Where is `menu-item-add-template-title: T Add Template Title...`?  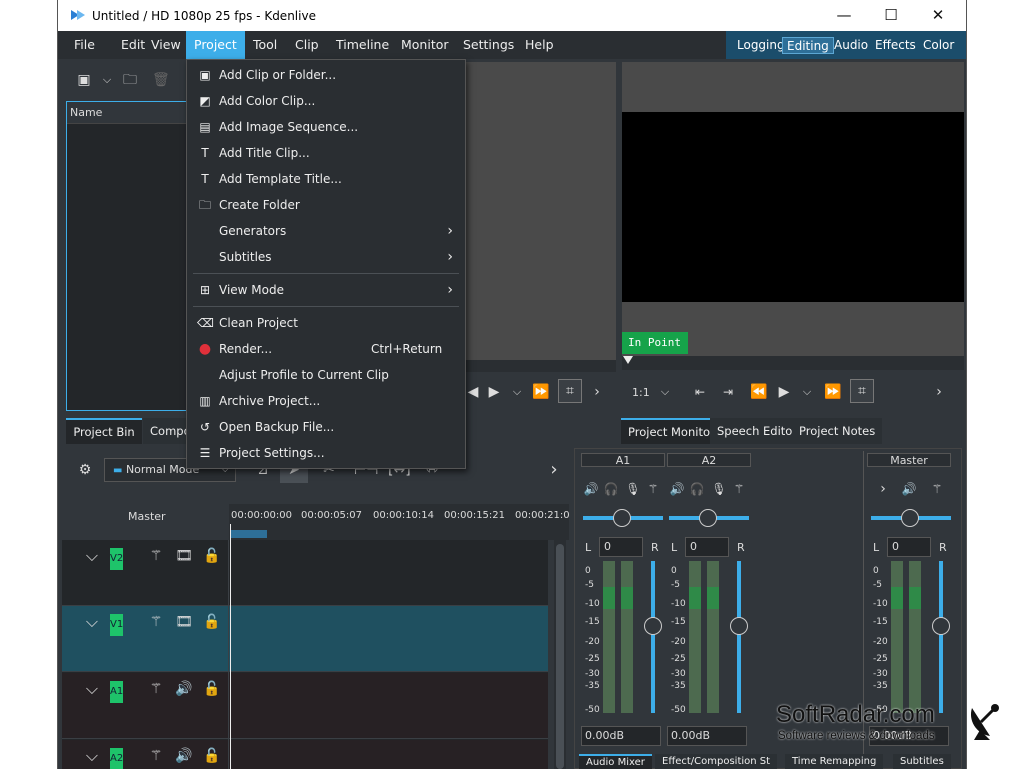 menu-item-add-template-title: T Add Template Title... is located at coordinates (326, 179).